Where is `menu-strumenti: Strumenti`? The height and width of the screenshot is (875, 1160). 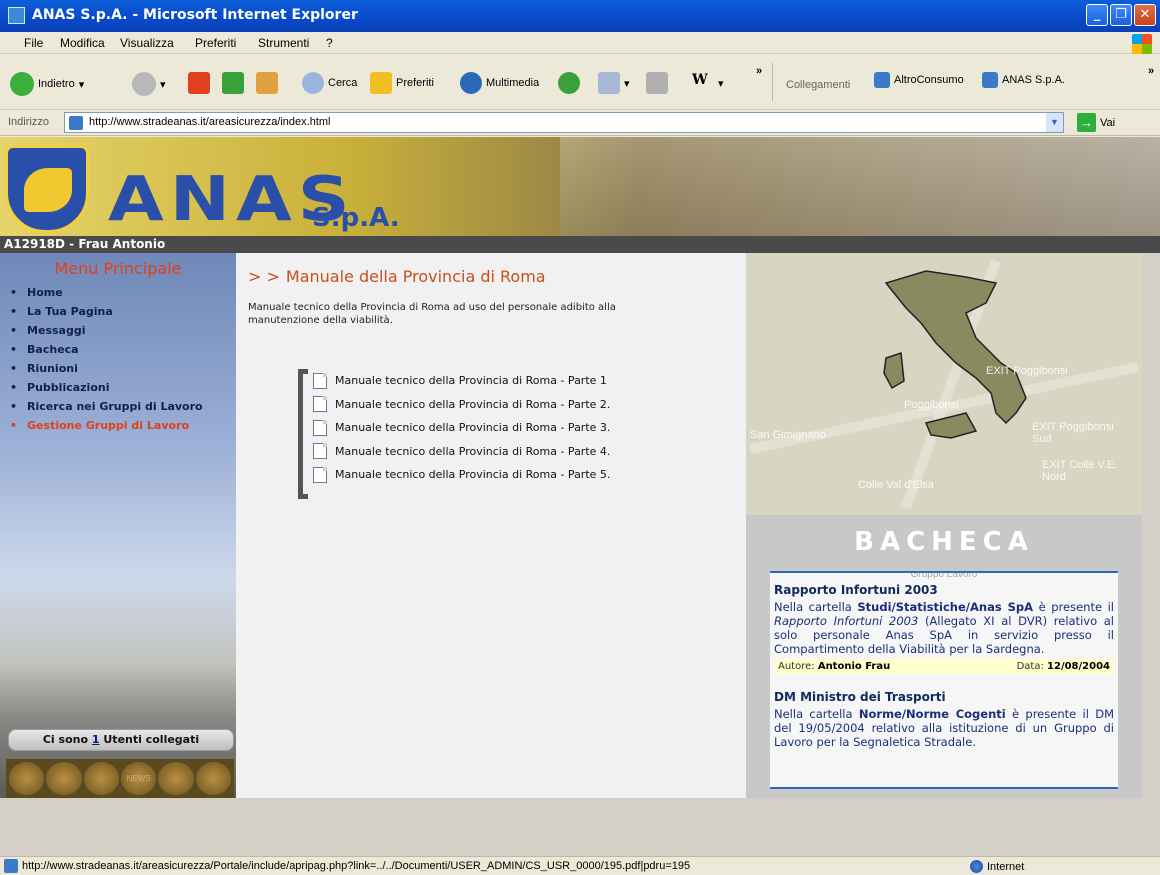
menu-strumenti: Strumenti is located at coordinates (283, 43).